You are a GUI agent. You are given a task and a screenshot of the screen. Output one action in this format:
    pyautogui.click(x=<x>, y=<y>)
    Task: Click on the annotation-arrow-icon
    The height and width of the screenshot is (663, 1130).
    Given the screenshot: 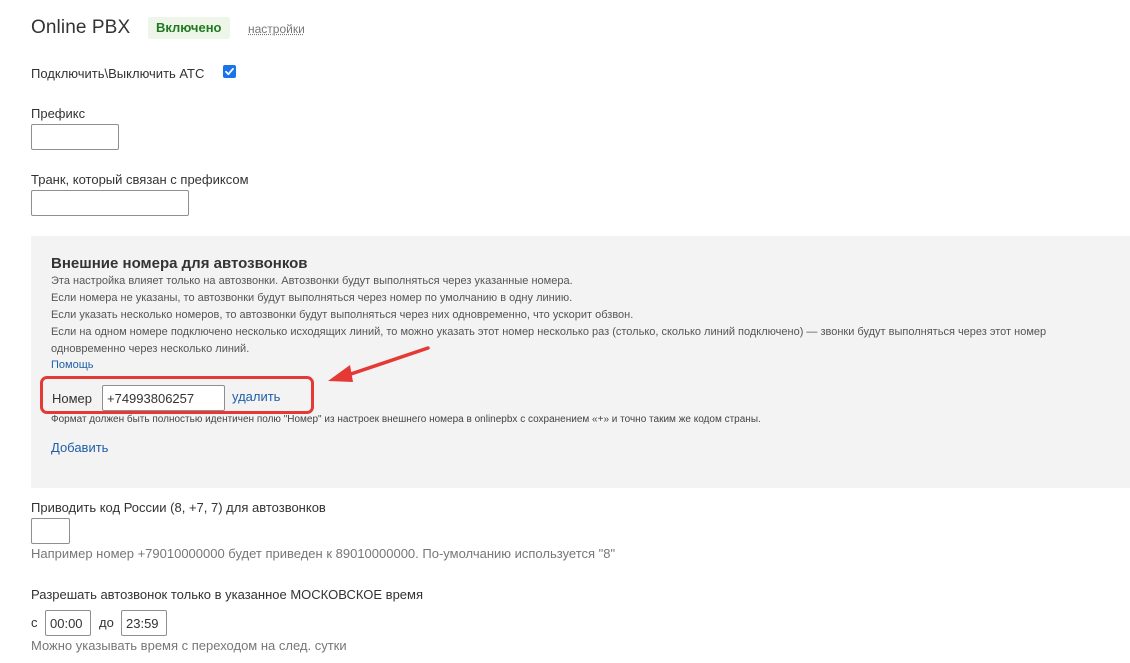 What is the action you would take?
    pyautogui.click(x=379, y=364)
    